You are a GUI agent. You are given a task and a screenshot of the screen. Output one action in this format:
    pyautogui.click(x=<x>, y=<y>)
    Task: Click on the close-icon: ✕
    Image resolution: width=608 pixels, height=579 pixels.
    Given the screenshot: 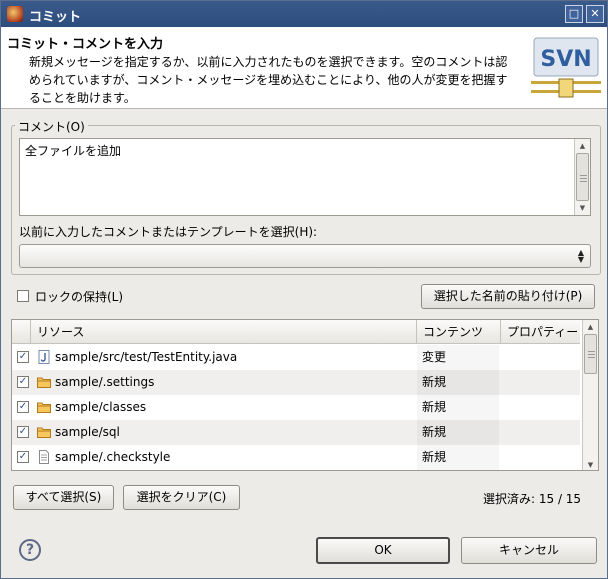 What is the action you would take?
    pyautogui.click(x=595, y=14)
    